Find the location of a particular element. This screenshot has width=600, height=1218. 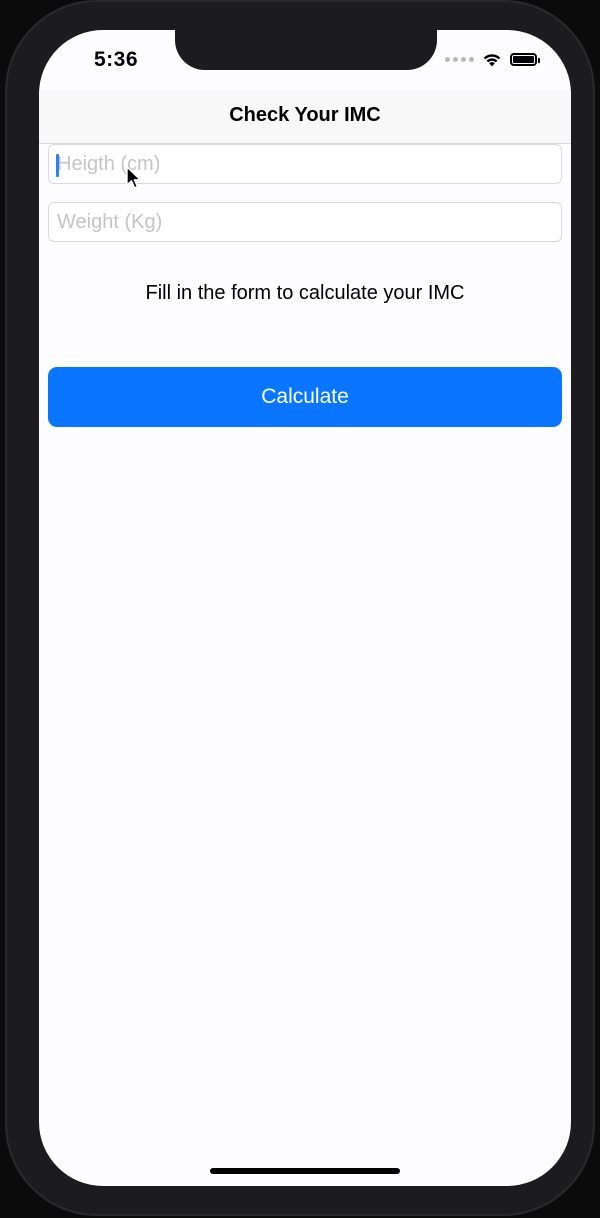

navigation-bar: Check Your IMC is located at coordinates (305, 117).